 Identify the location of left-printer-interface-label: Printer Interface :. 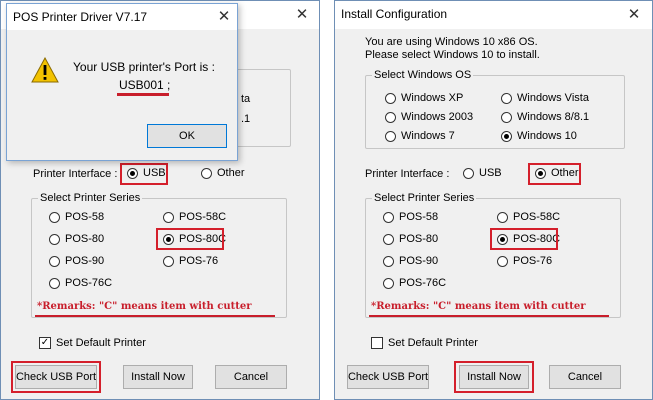
(75, 174).